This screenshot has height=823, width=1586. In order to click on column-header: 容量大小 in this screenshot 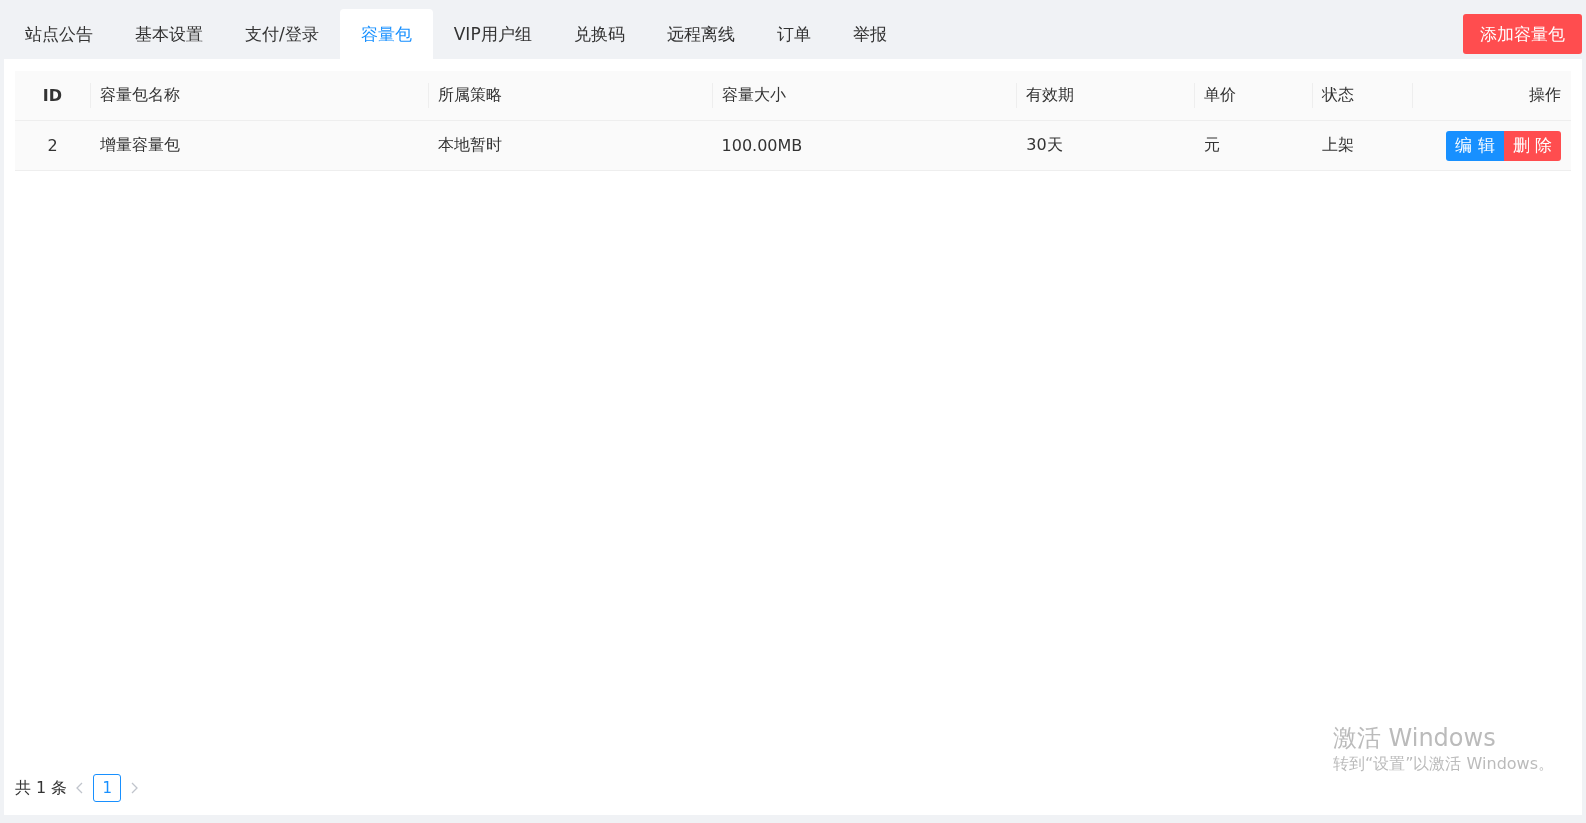, I will do `click(753, 95)`.